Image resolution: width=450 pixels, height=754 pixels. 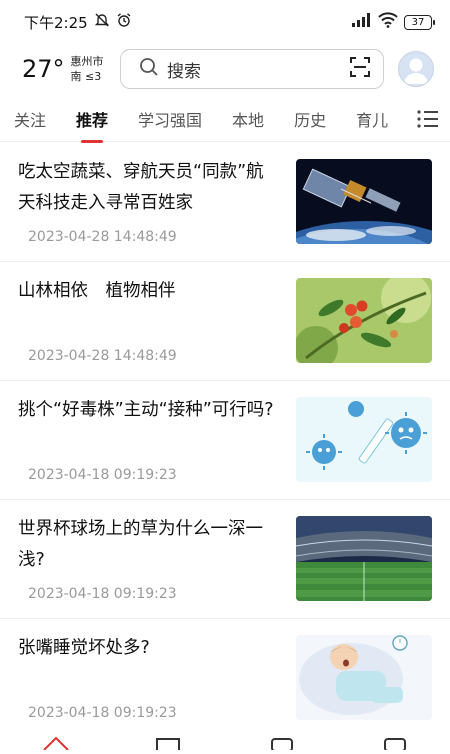 What do you see at coordinates (360, 69) in the screenshot?
I see `scan-icon` at bounding box center [360, 69].